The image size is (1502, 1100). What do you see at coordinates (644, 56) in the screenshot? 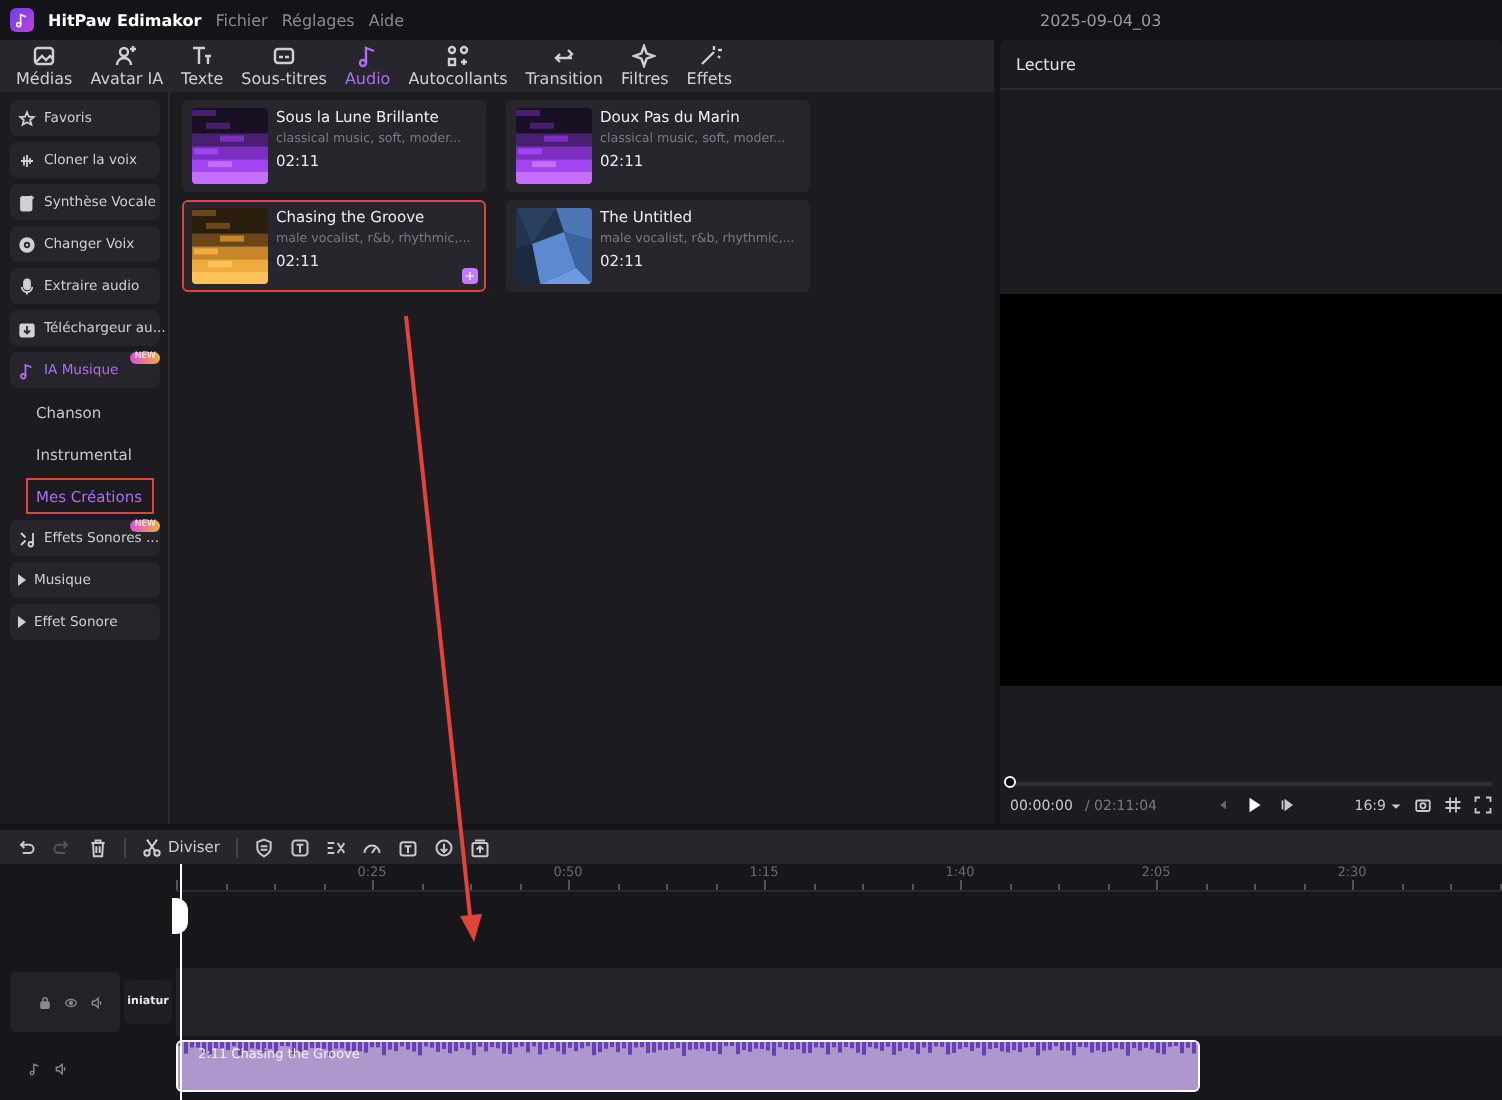
I see `sparkle-icon` at bounding box center [644, 56].